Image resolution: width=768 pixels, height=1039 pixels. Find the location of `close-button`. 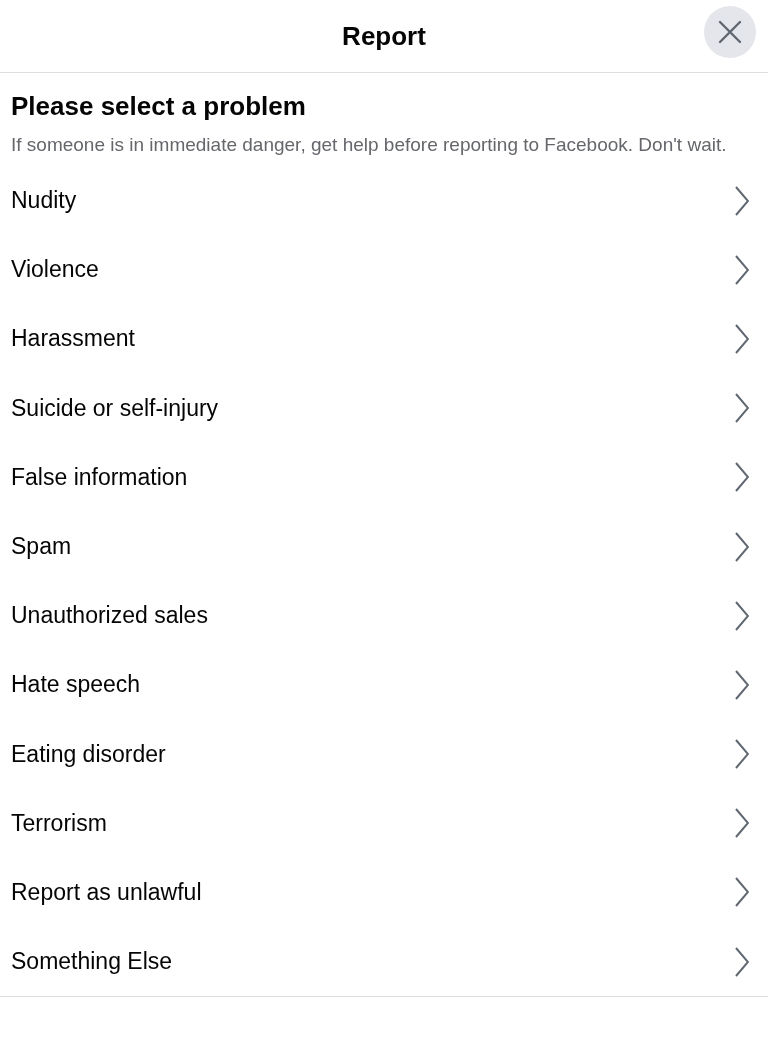

close-button is located at coordinates (730, 32).